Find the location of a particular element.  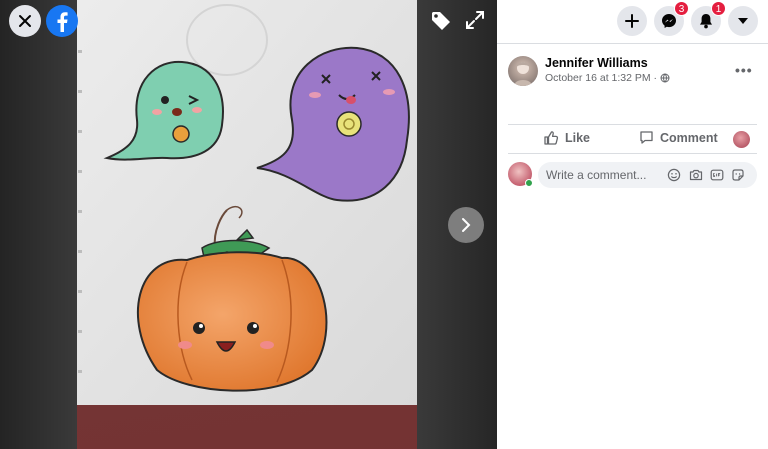

close-viewer-button is located at coordinates (25, 21).